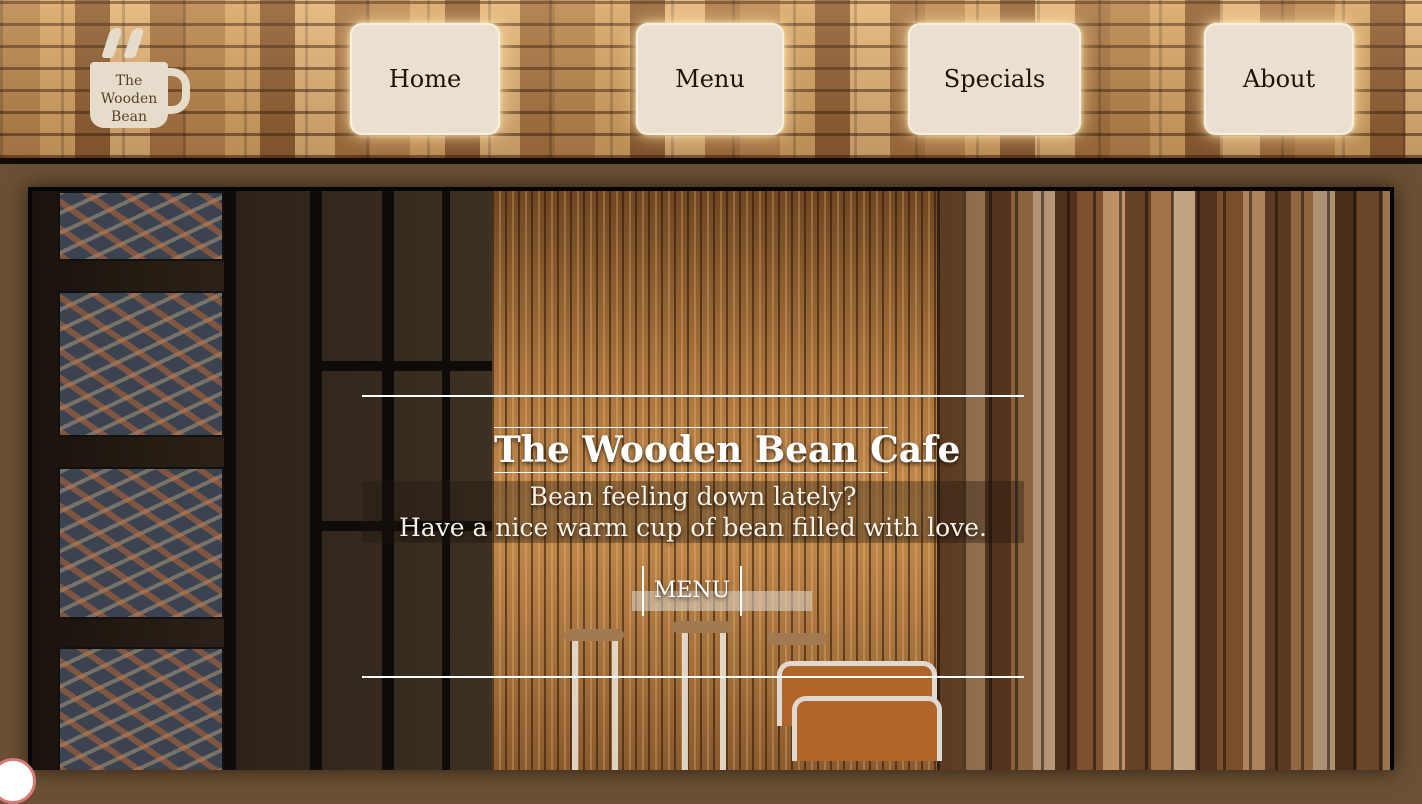 The height and width of the screenshot is (804, 1422). I want to click on hero-menu-button: MENU, so click(692, 591).